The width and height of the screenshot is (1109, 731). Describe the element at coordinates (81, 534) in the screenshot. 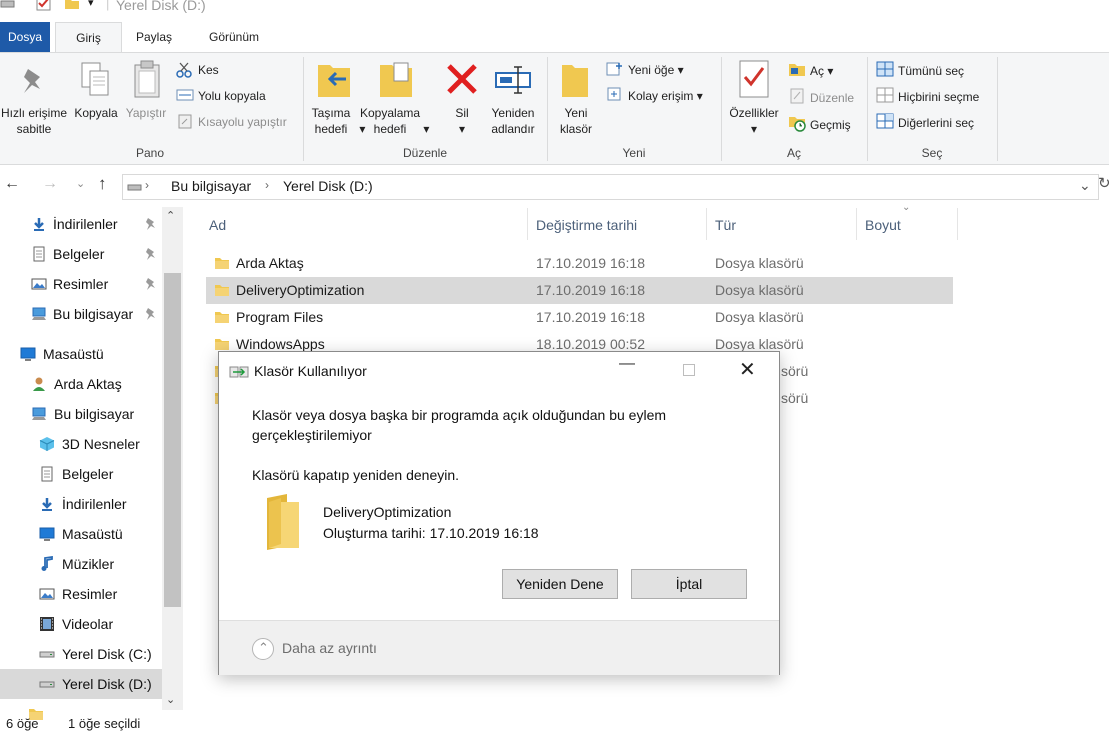

I see `nav-tree-item: Masaüstü` at that location.